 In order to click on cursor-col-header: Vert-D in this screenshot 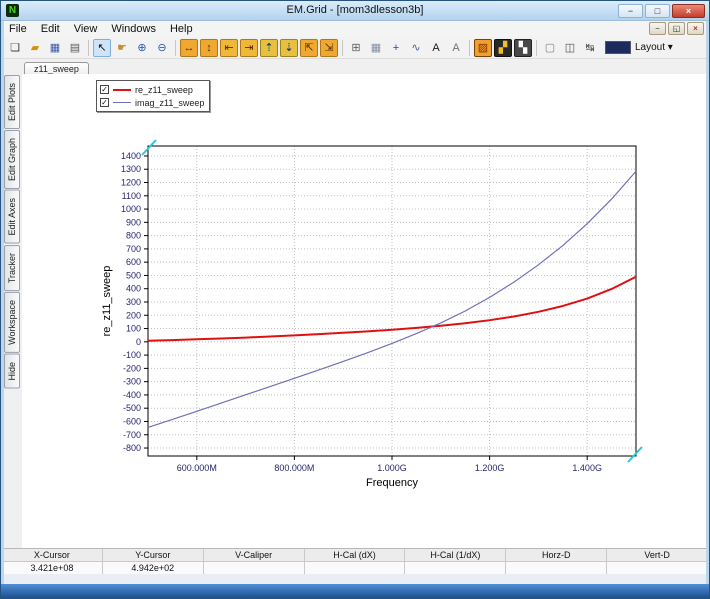, I will do `click(658, 555)`.